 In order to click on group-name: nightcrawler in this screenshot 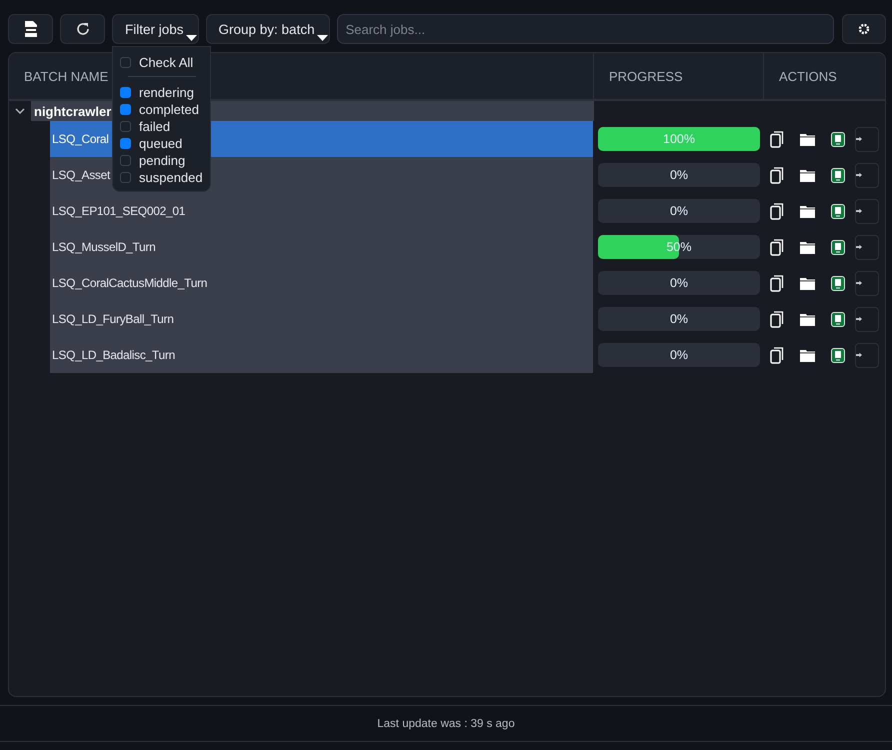, I will do `click(73, 111)`.